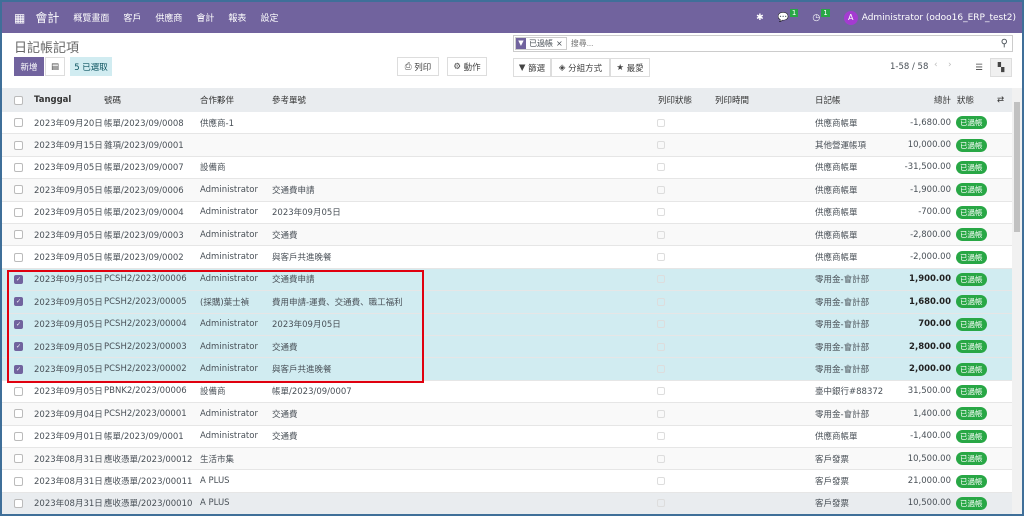  What do you see at coordinates (217, 100) in the screenshot?
I see `col-partner: 合作夥伴` at bounding box center [217, 100].